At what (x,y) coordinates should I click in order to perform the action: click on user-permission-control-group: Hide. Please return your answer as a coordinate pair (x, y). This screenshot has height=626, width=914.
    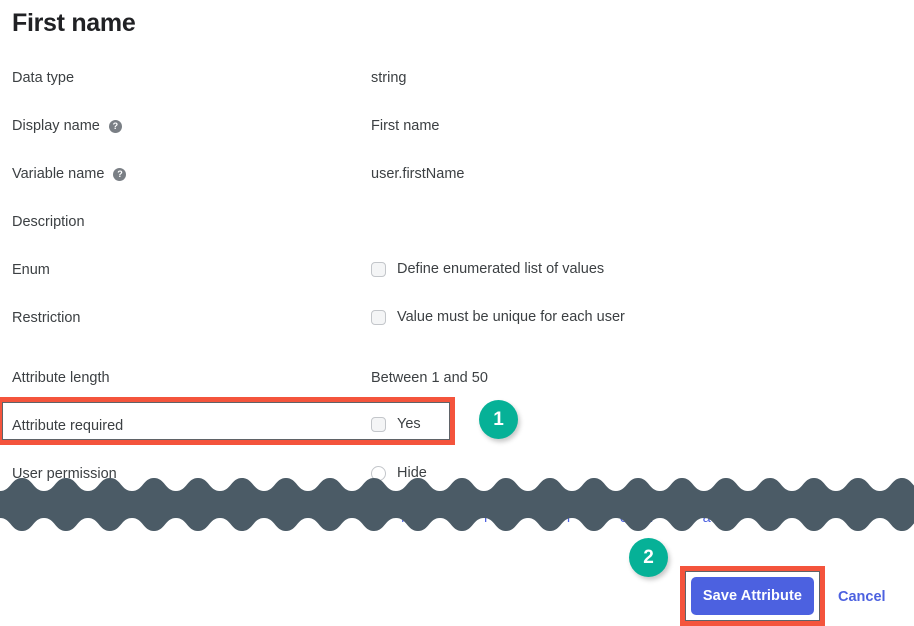
    Looking at the image, I should click on (399, 473).